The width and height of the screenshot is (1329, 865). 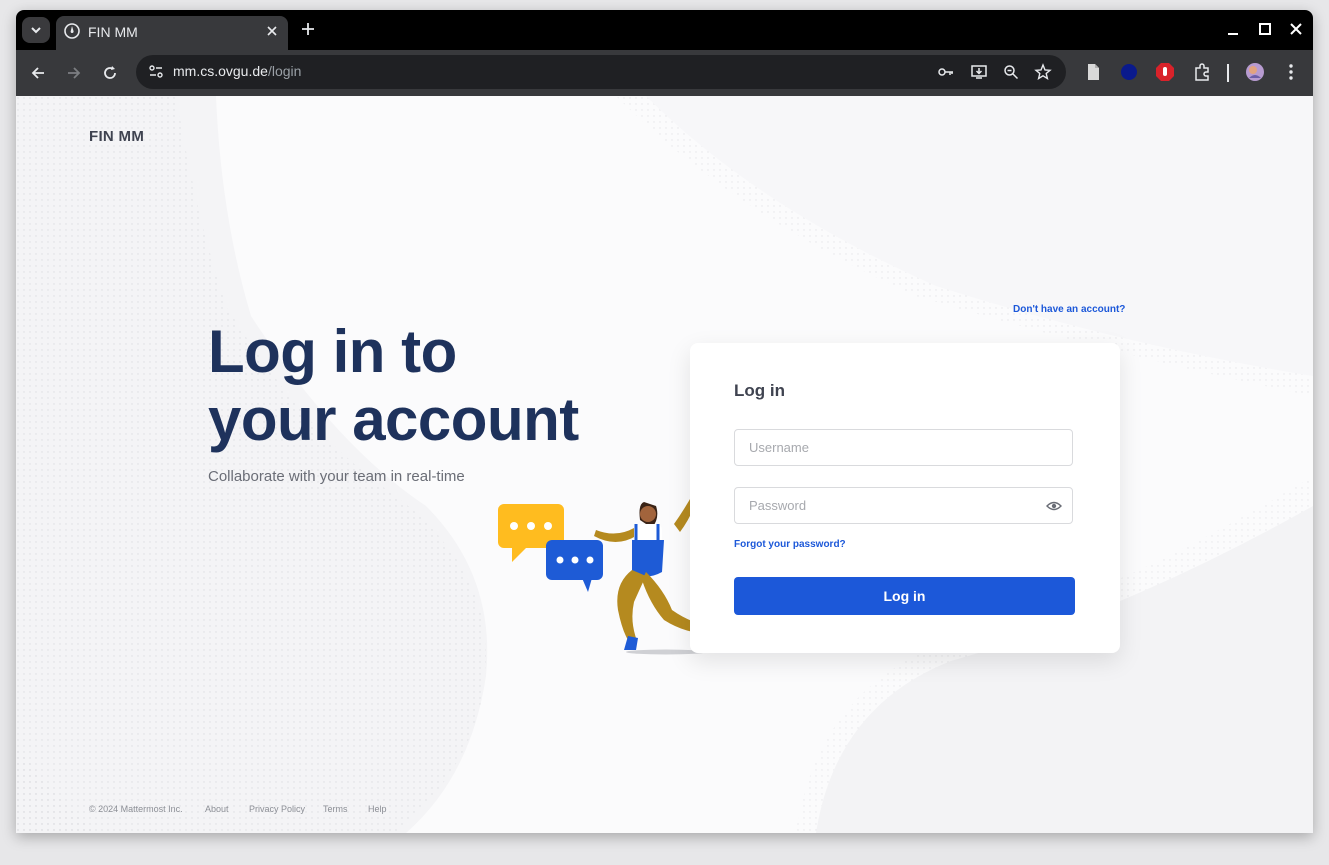 What do you see at coordinates (1233, 29) in the screenshot?
I see `minimize-icon` at bounding box center [1233, 29].